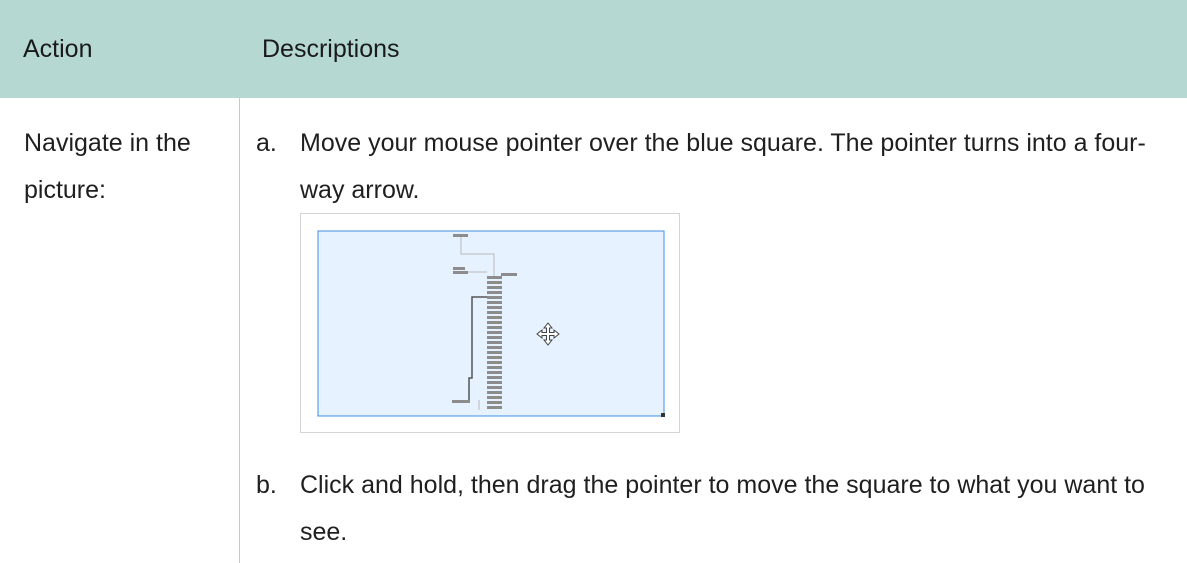  I want to click on resize-handle, so click(663, 415).